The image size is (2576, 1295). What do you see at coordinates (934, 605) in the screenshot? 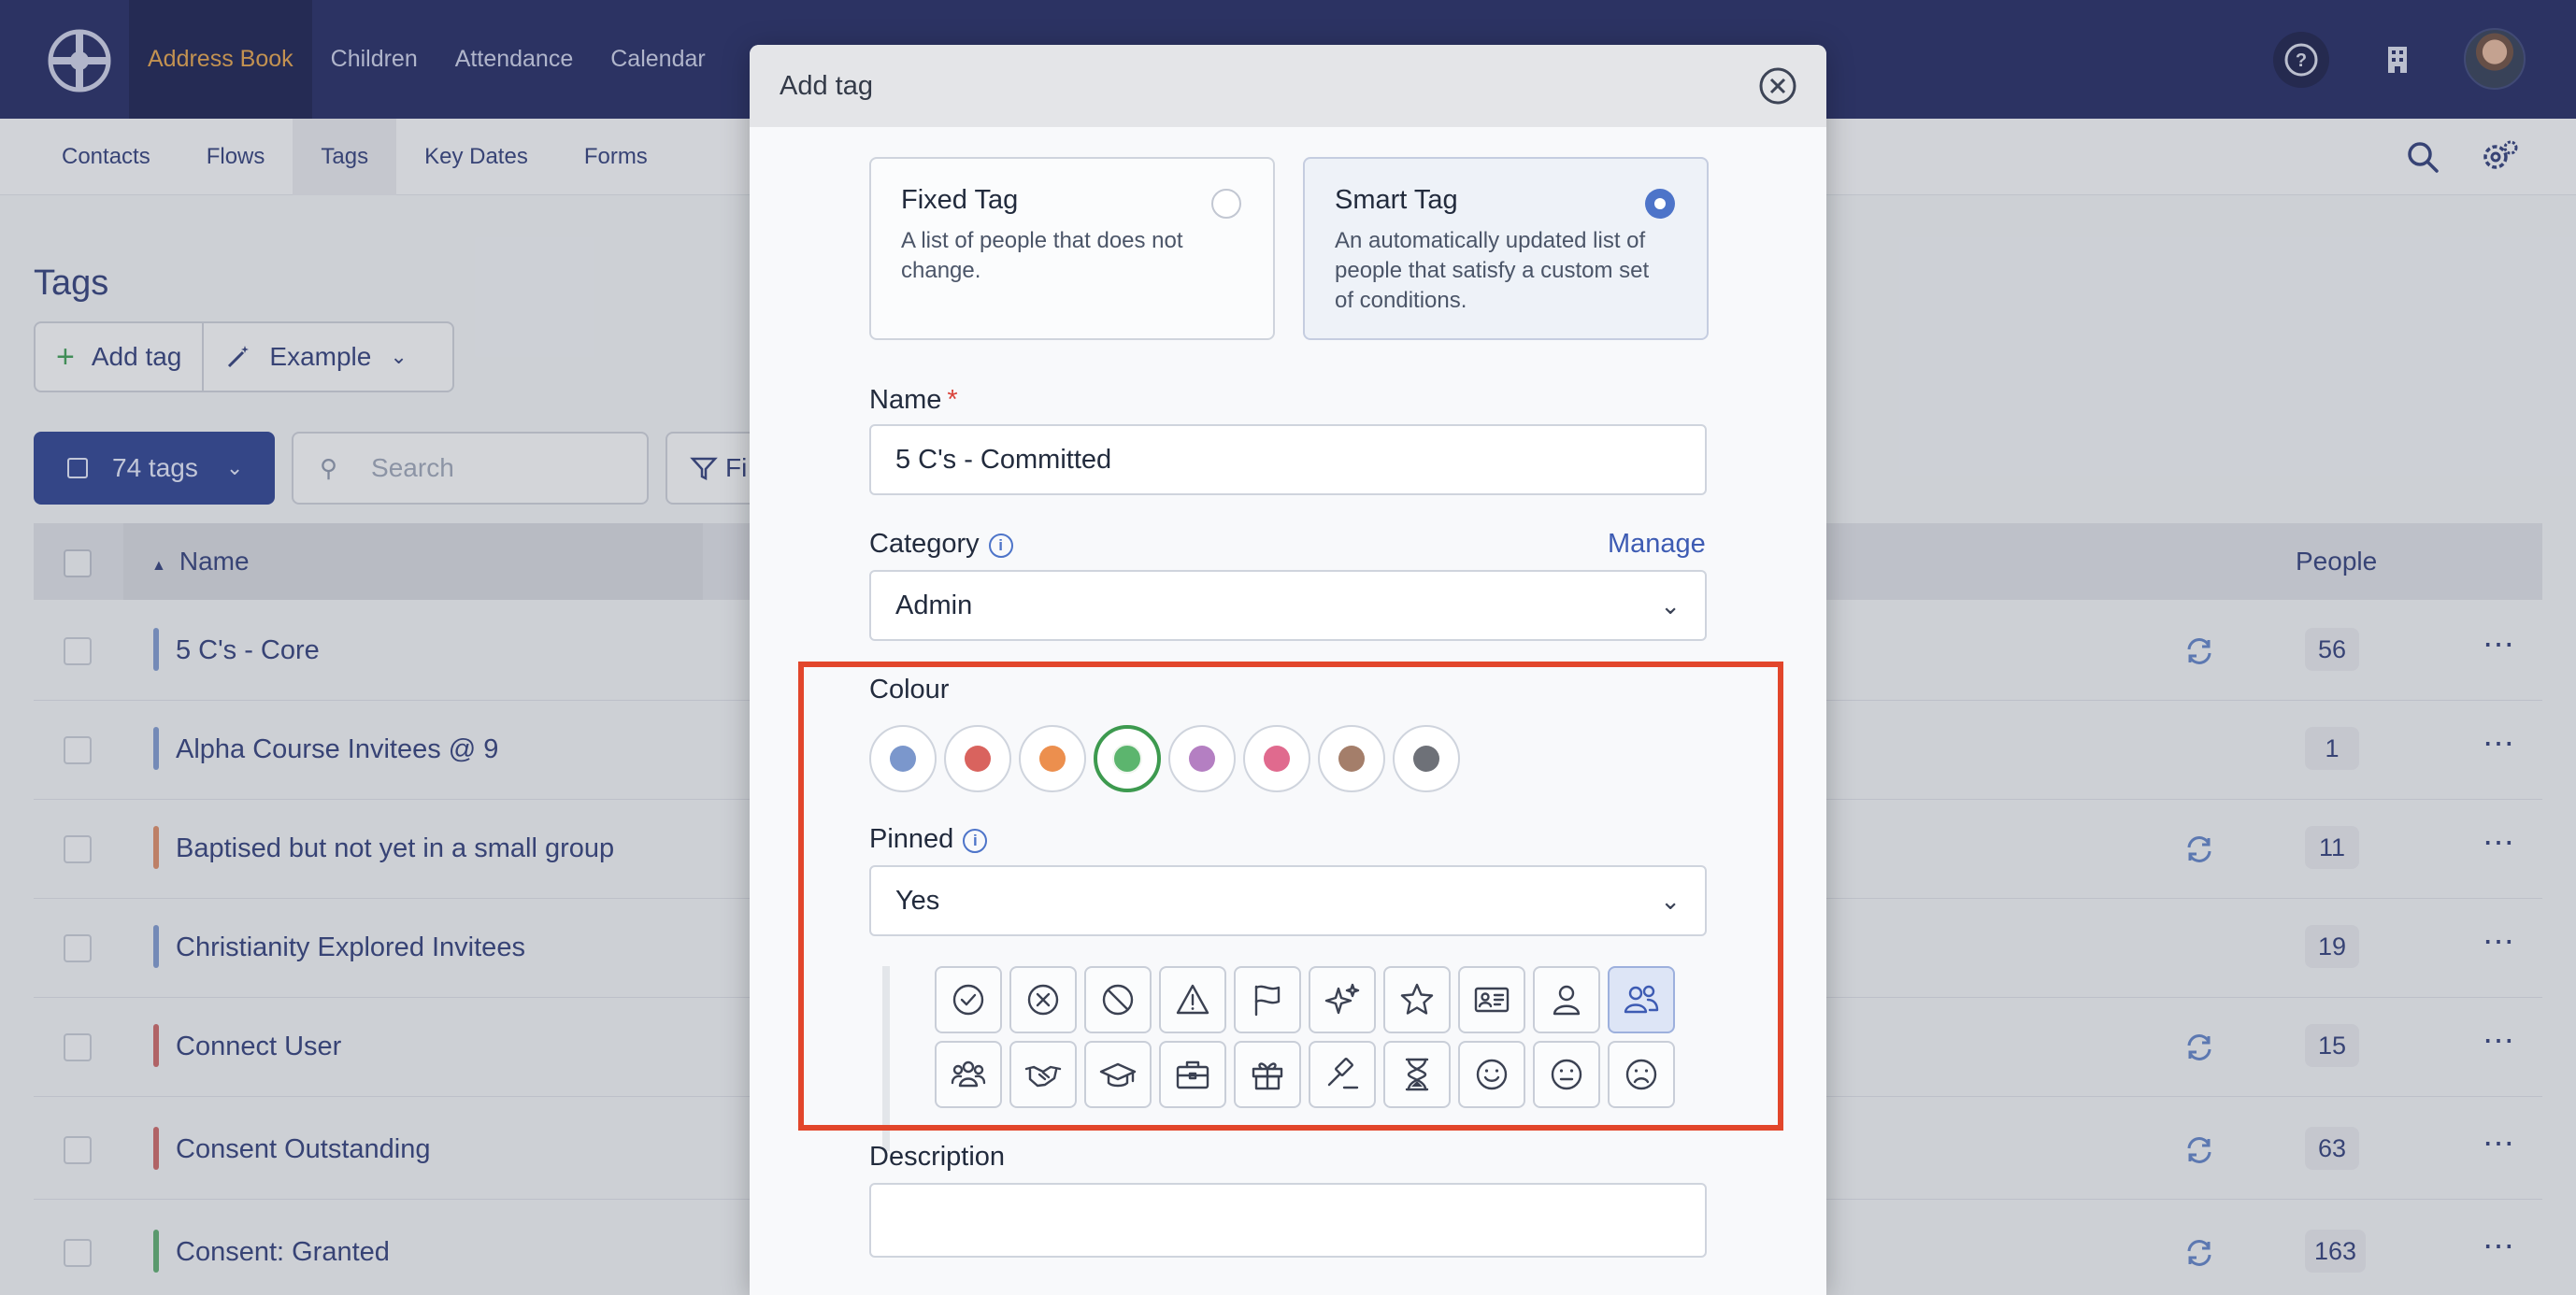
I see `category-value: Admin` at bounding box center [934, 605].